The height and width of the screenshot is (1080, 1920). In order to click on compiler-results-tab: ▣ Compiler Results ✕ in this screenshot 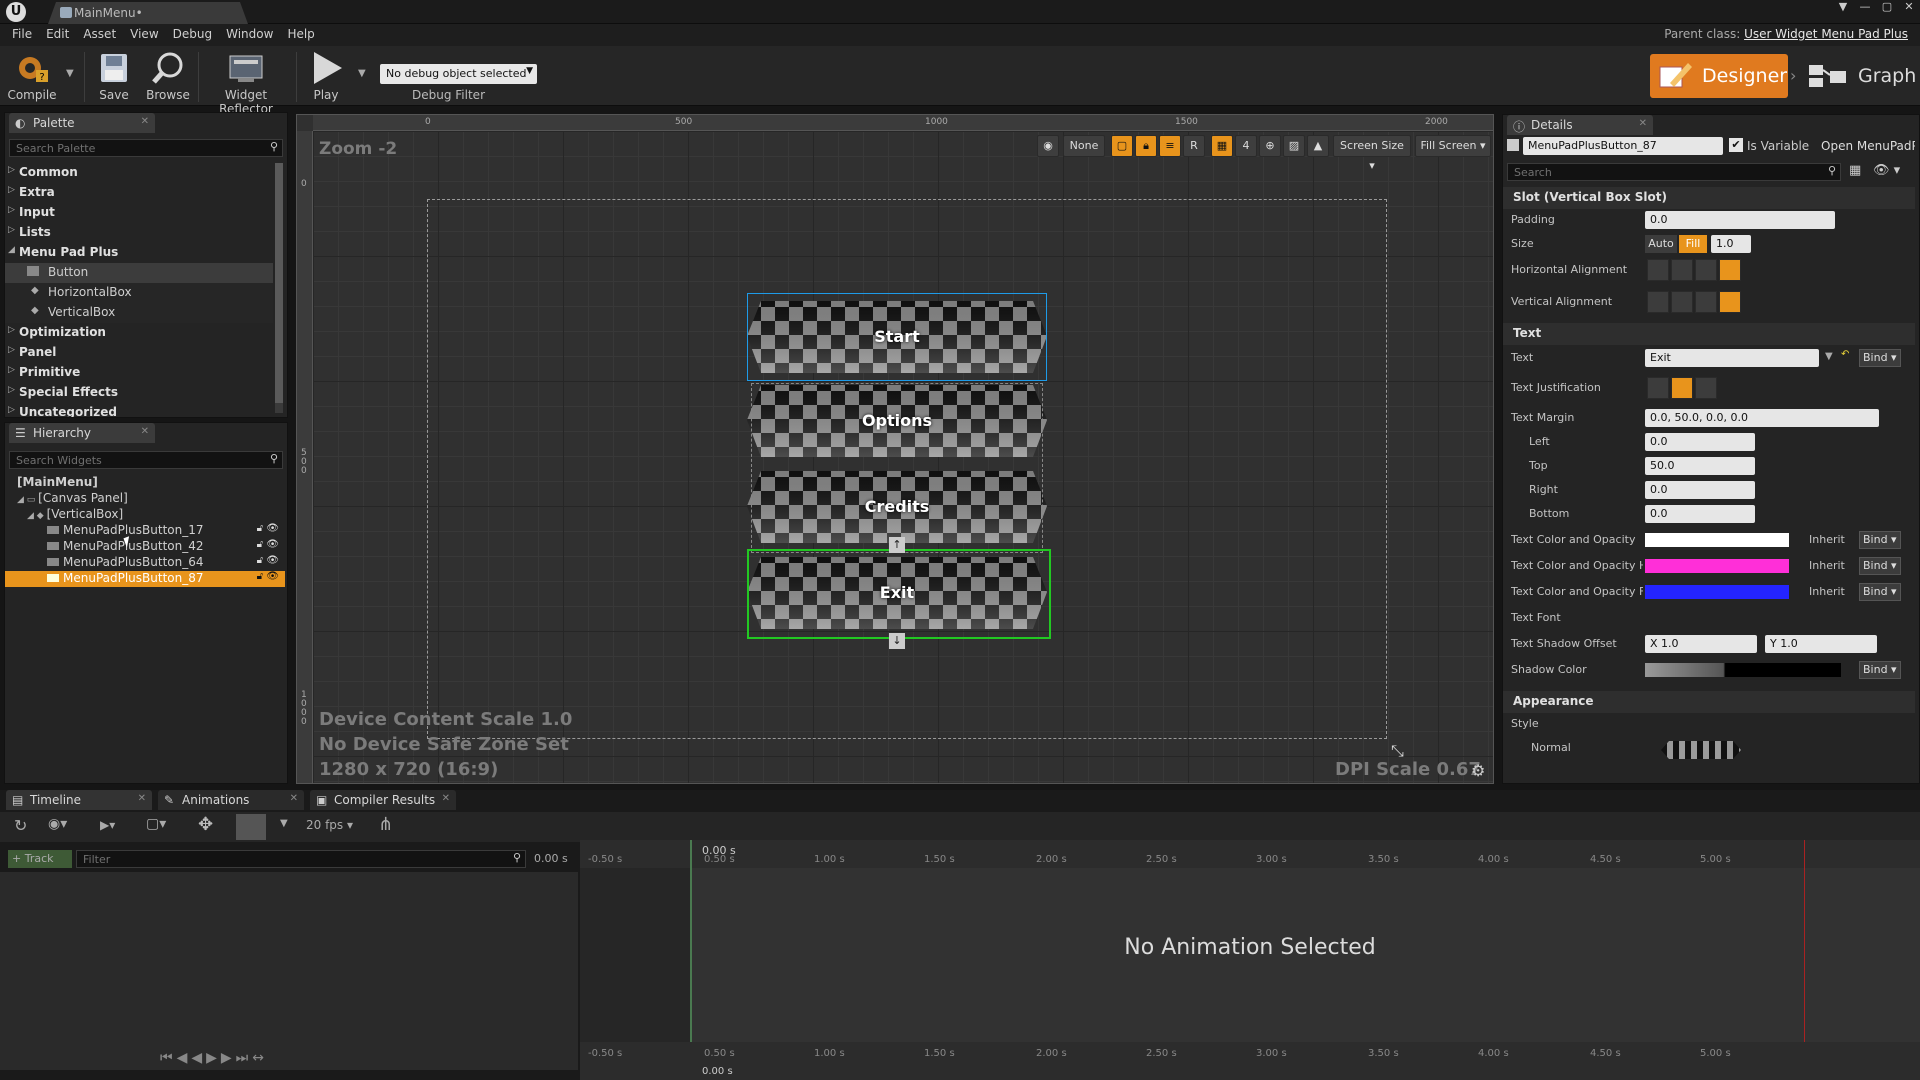, I will do `click(383, 800)`.